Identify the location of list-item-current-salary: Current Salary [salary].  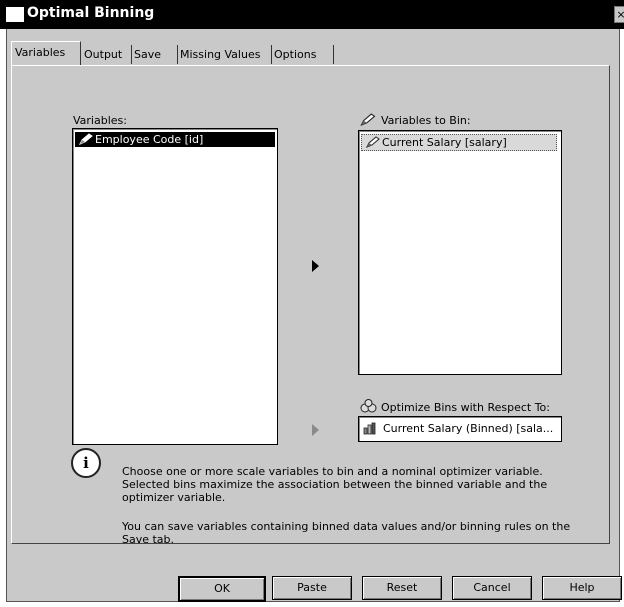
(459, 142).